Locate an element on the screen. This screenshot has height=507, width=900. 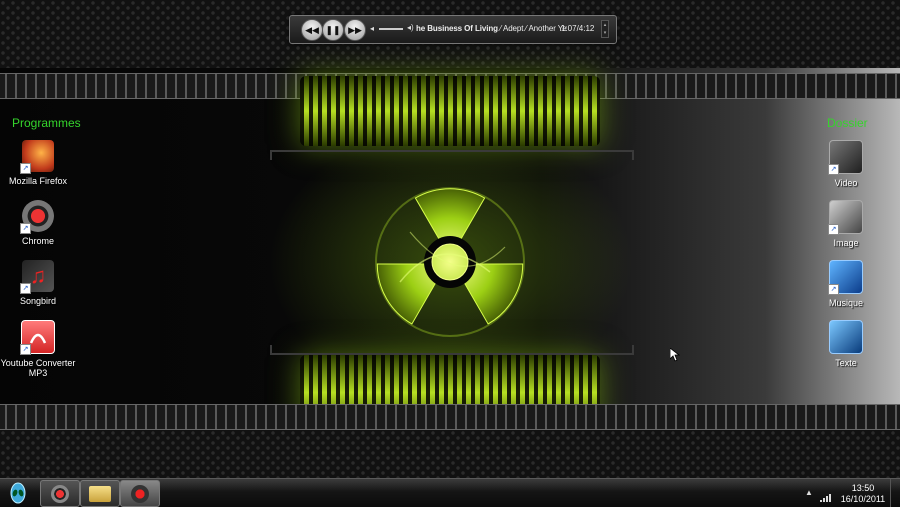
group-label-dossier: Dossier is located at coordinates (847, 123).